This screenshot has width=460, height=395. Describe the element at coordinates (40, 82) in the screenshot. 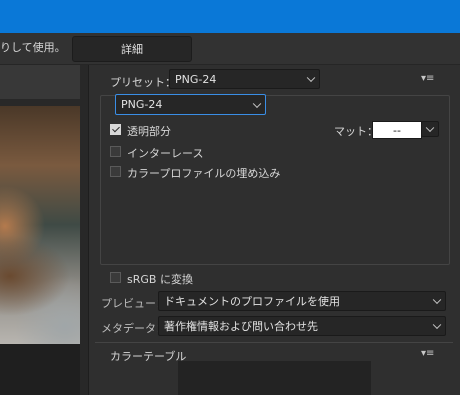

I see `preview-tab-header` at that location.